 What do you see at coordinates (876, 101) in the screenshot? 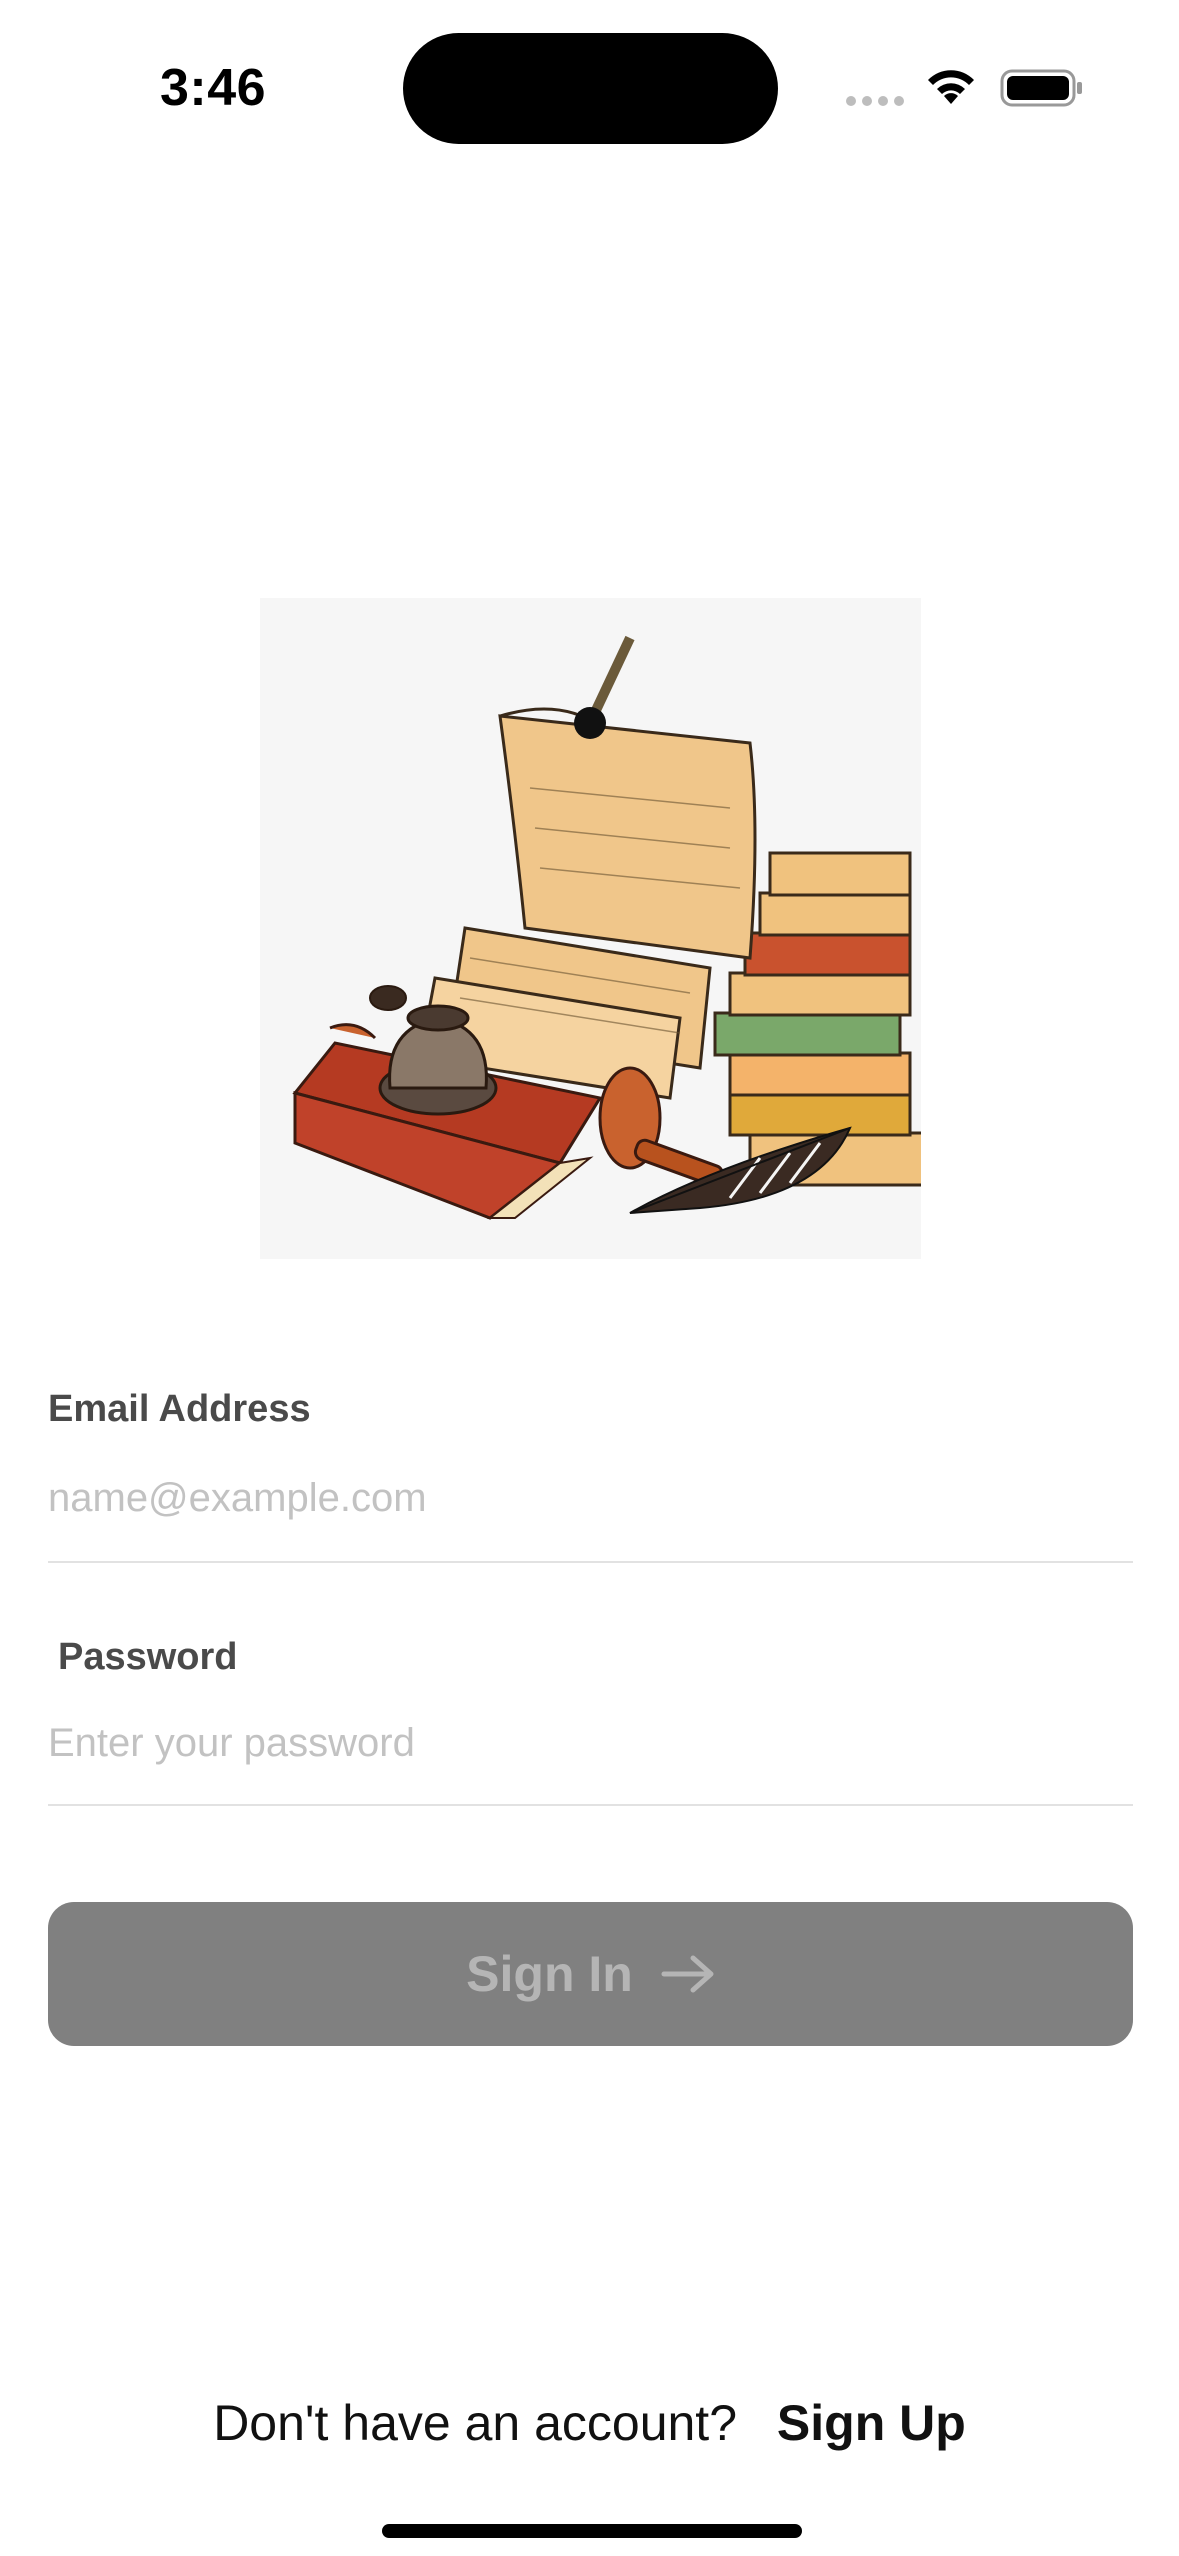
I see `cellular-signal-icon` at bounding box center [876, 101].